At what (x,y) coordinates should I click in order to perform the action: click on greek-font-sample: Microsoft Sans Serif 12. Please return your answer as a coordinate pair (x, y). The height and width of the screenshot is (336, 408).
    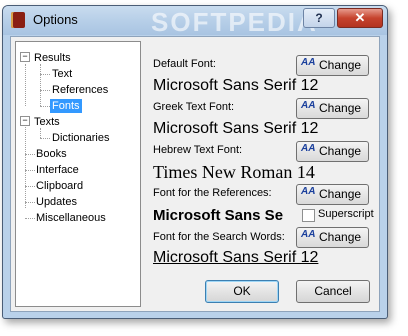
    Looking at the image, I should click on (236, 128).